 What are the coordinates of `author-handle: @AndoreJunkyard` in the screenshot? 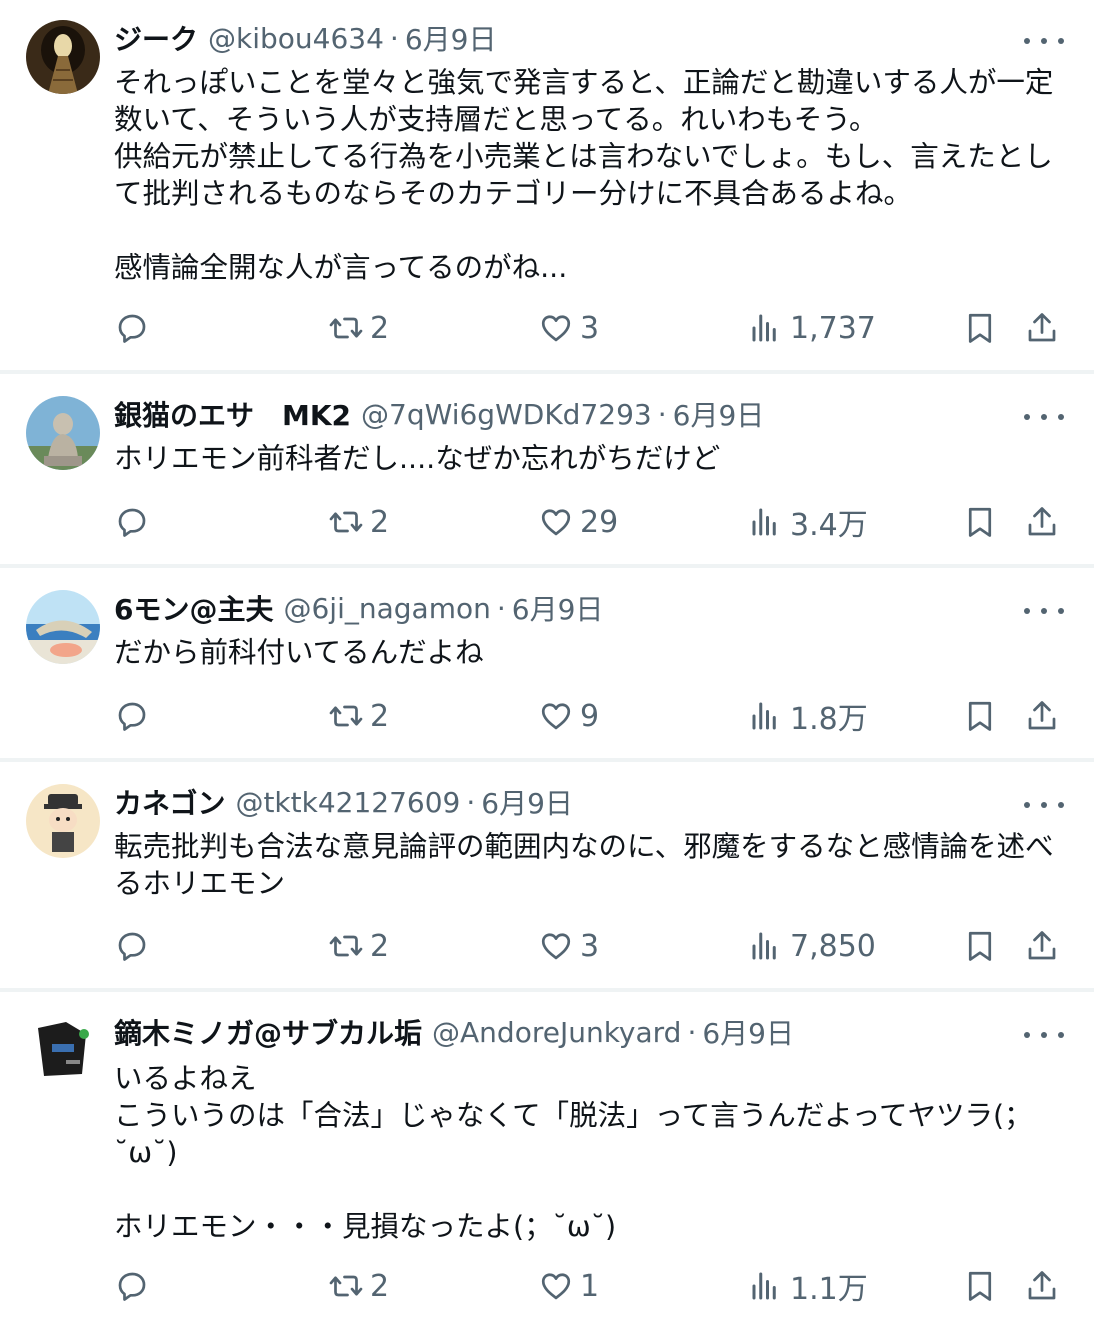 It's located at (556, 1032).